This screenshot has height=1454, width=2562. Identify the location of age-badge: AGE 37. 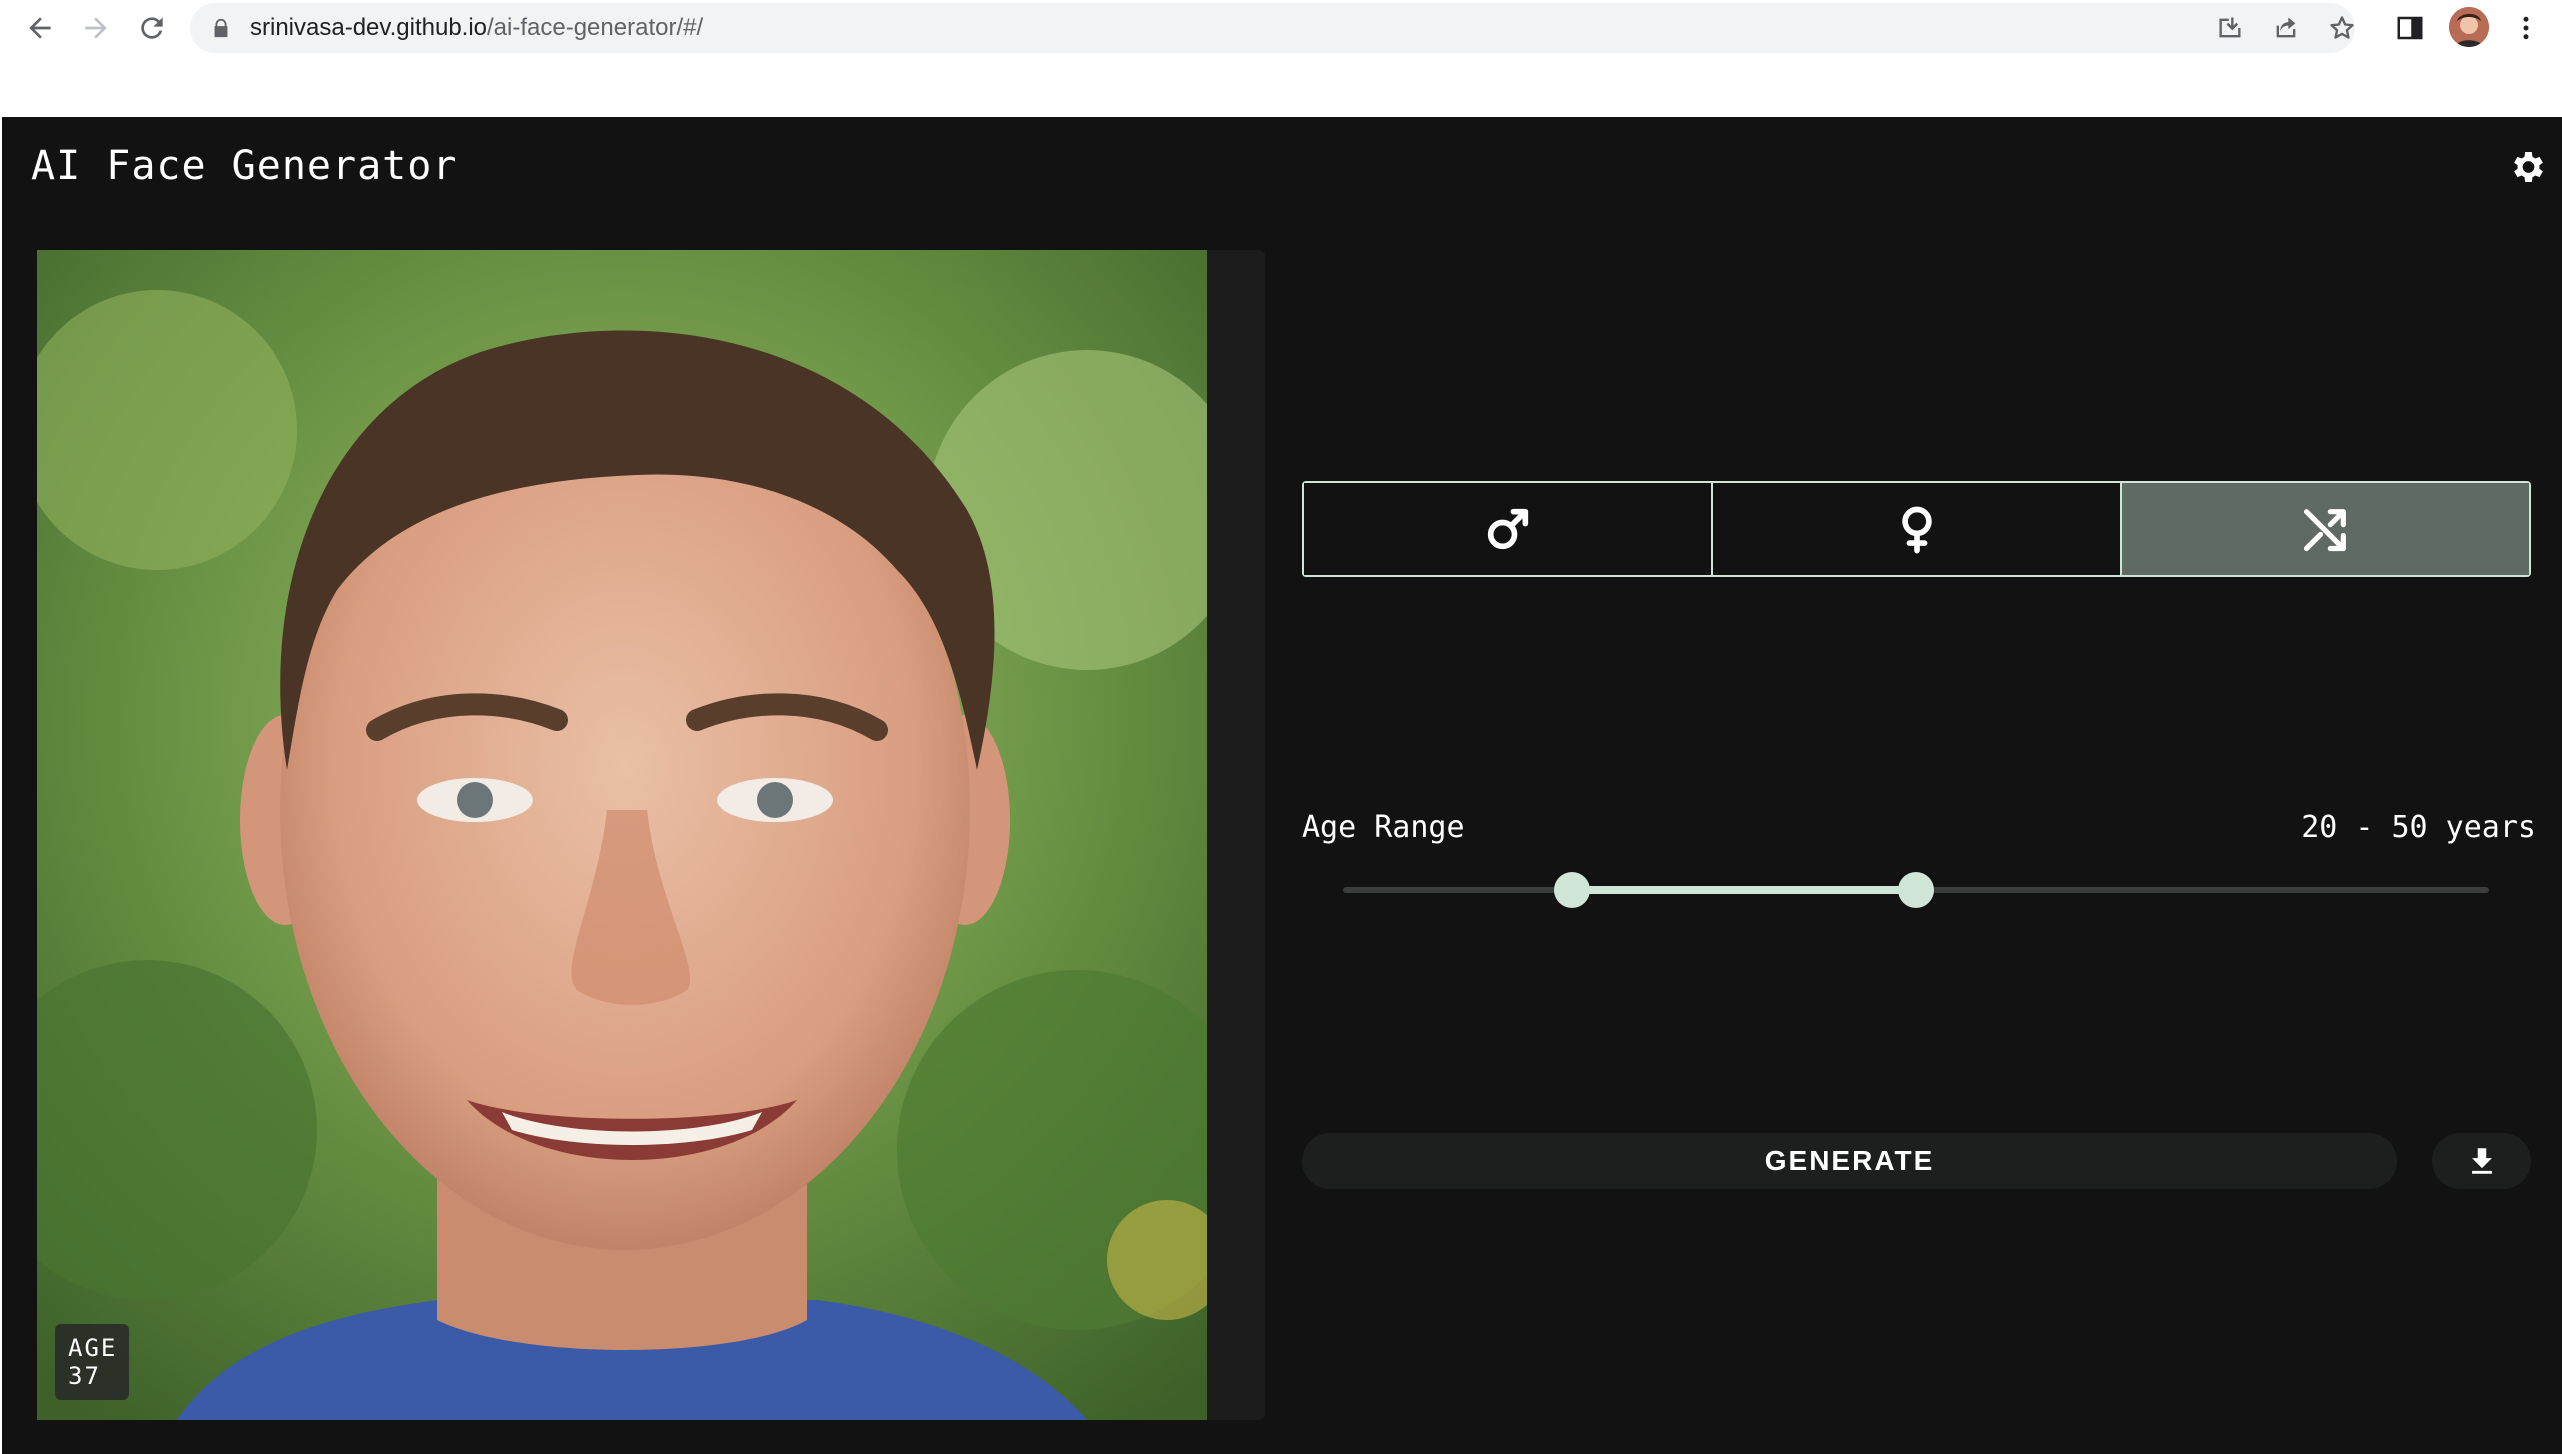
(92, 1362).